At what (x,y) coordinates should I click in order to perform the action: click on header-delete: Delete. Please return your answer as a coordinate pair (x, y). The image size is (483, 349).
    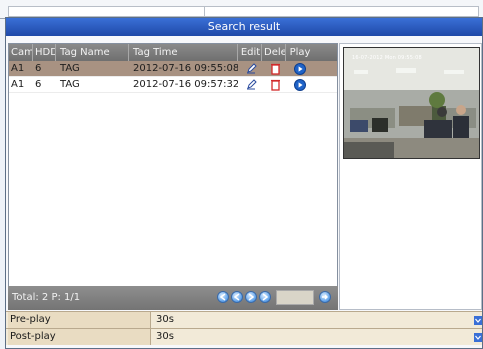
    Looking at the image, I should click on (274, 52).